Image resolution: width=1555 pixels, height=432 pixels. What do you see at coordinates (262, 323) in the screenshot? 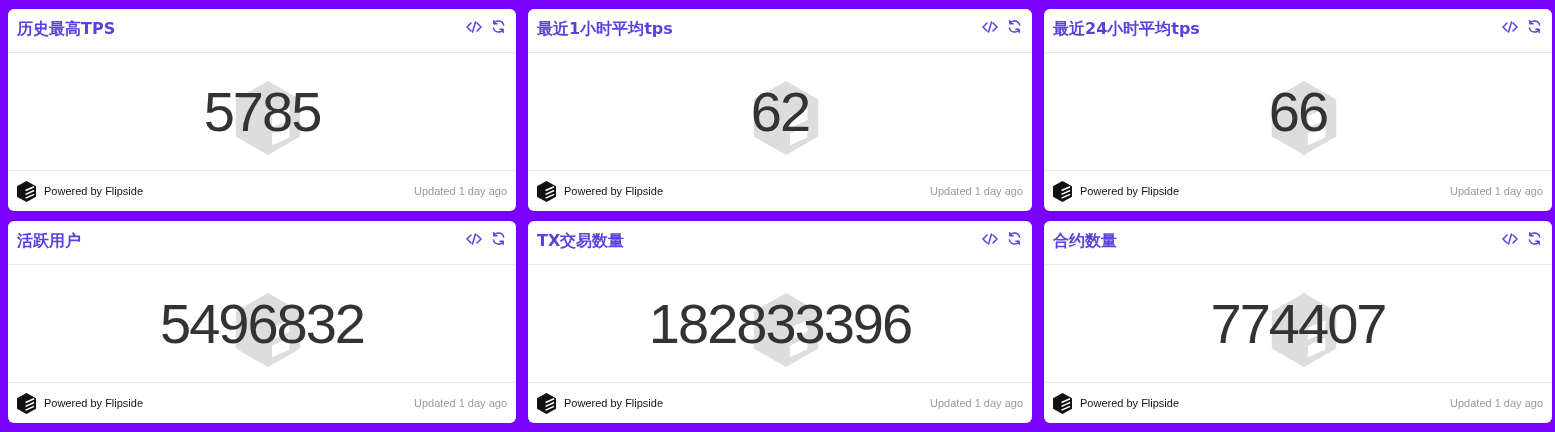
I see `metric-value: 5496832` at bounding box center [262, 323].